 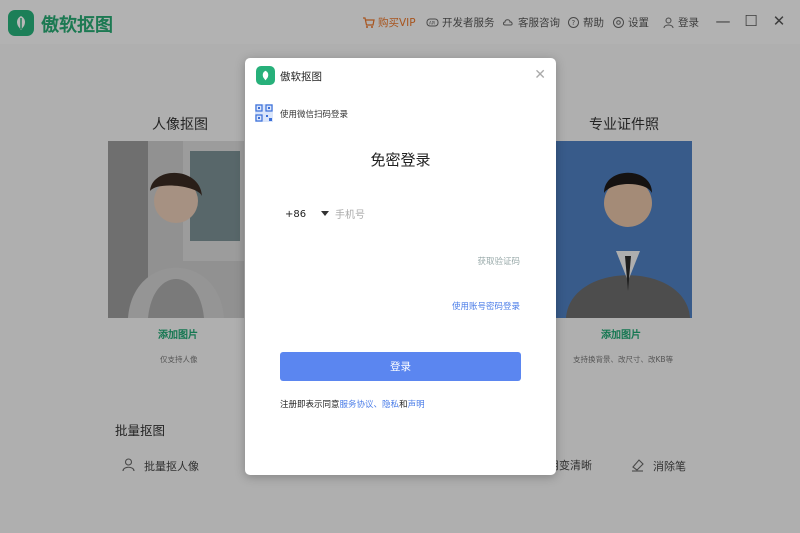 What do you see at coordinates (325, 213) in the screenshot?
I see `caret-down-icon` at bounding box center [325, 213].